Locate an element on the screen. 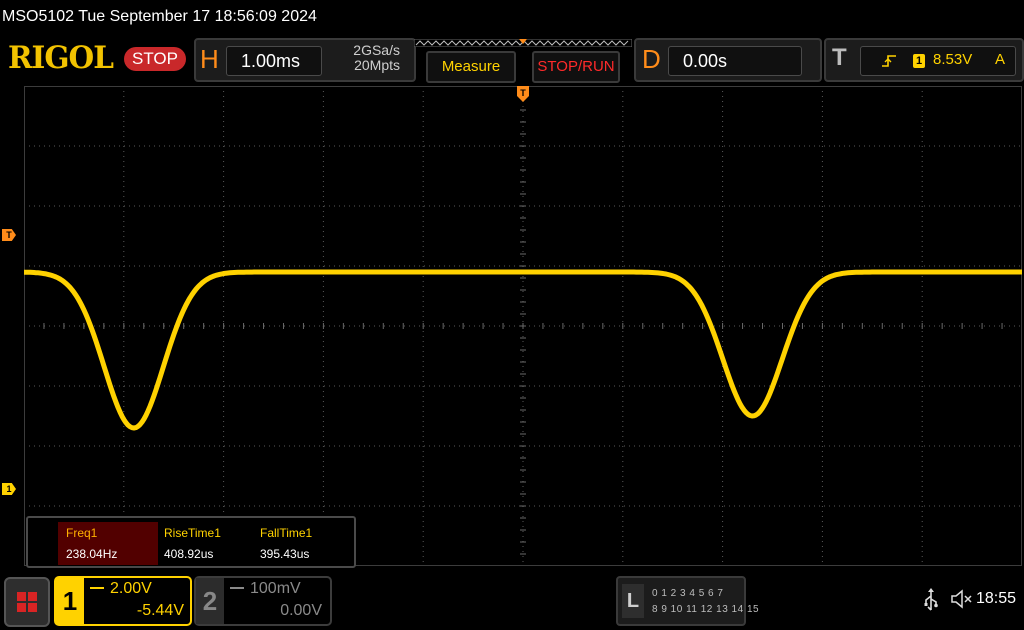 This screenshot has height=630, width=1024. usb-icon is located at coordinates (931, 599).